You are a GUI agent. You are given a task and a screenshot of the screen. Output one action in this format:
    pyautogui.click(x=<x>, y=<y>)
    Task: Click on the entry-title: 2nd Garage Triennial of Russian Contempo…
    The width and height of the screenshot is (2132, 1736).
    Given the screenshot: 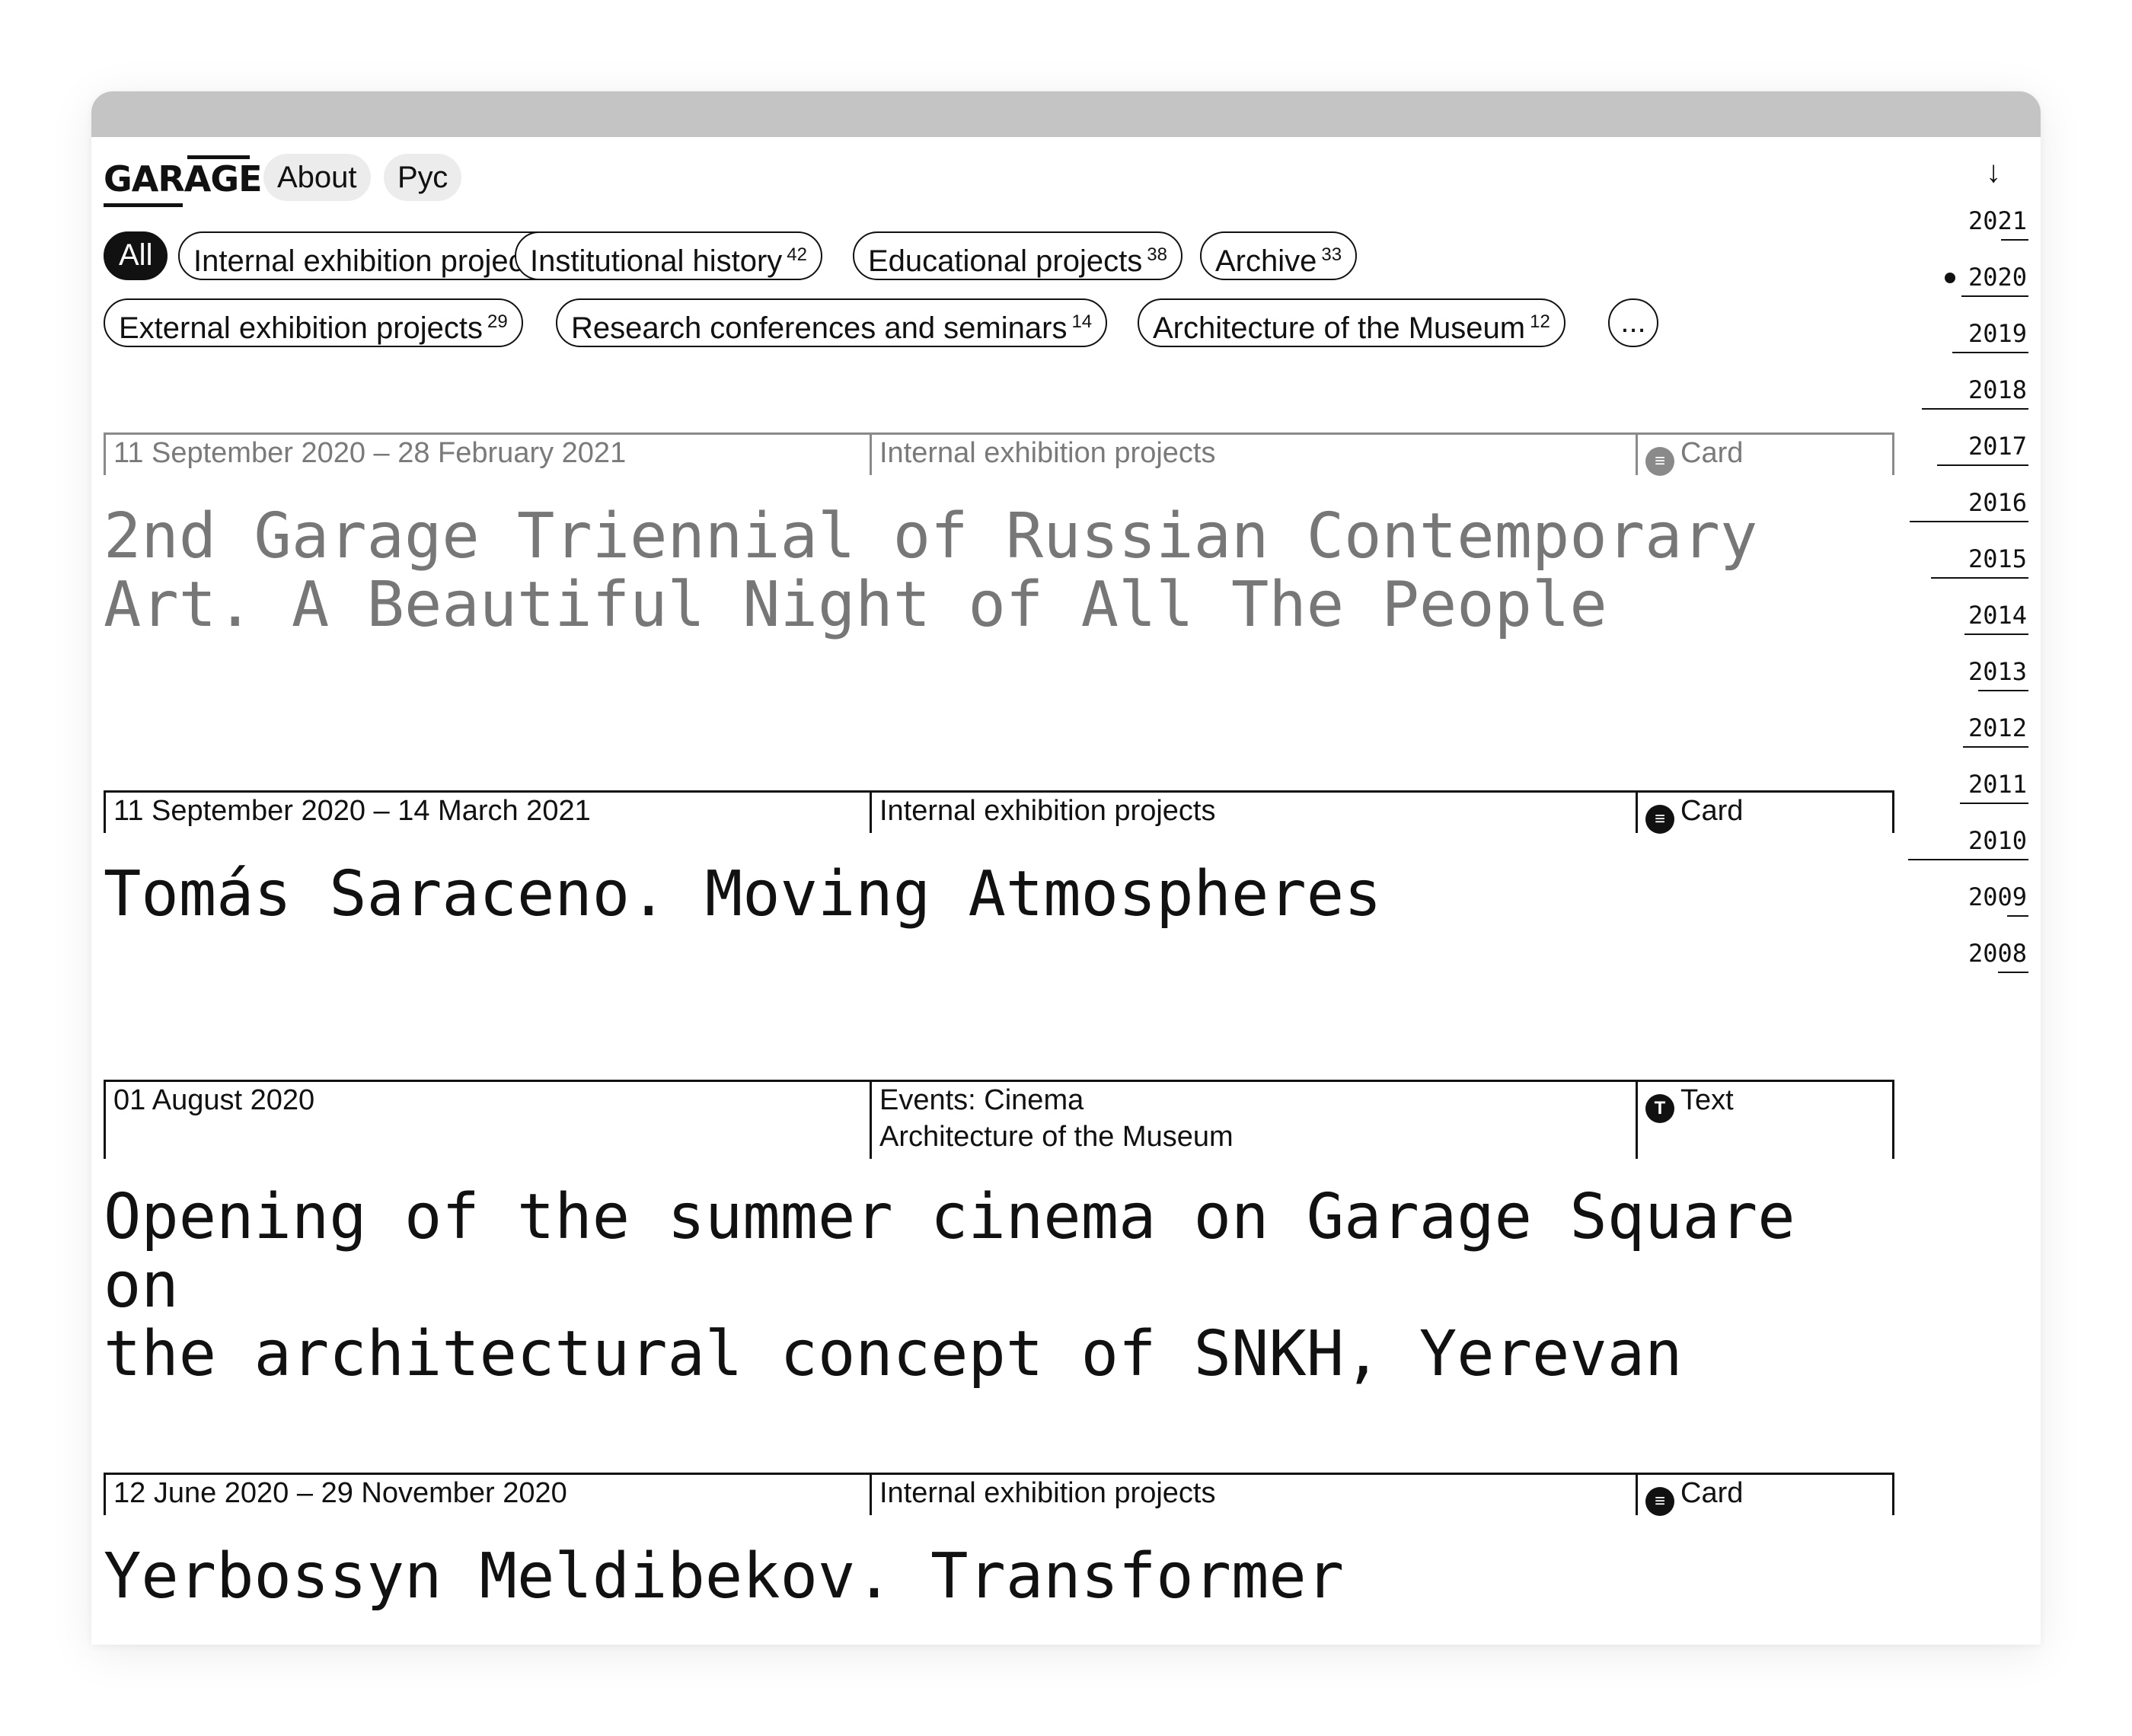 What is the action you would take?
    pyautogui.click(x=980, y=571)
    